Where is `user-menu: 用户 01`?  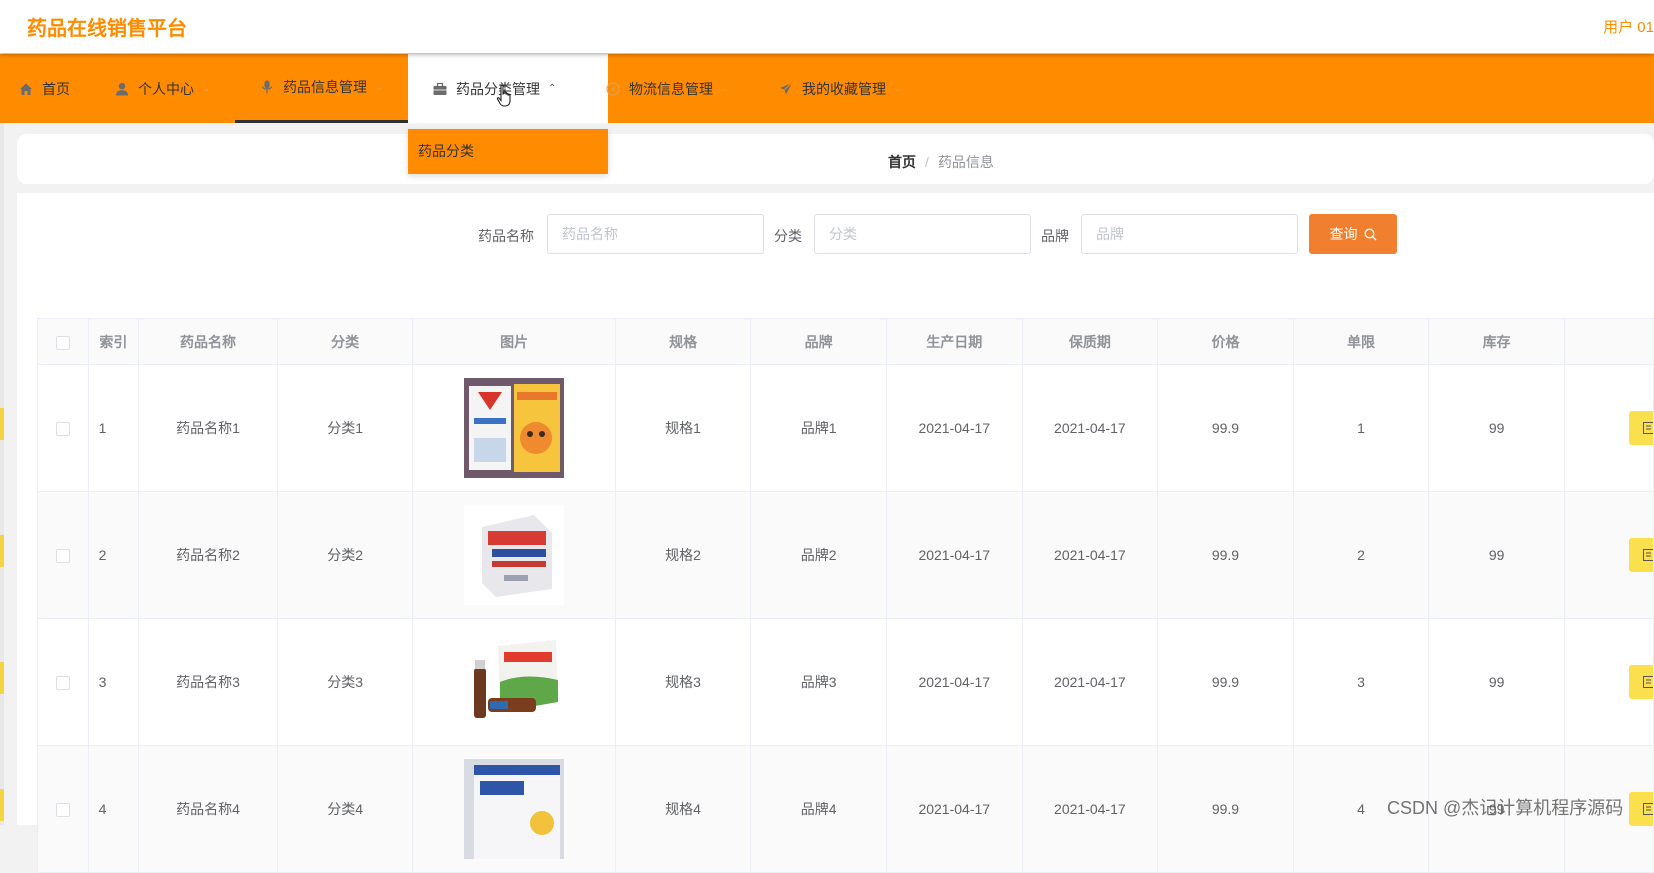 user-menu: 用户 01 is located at coordinates (1628, 26).